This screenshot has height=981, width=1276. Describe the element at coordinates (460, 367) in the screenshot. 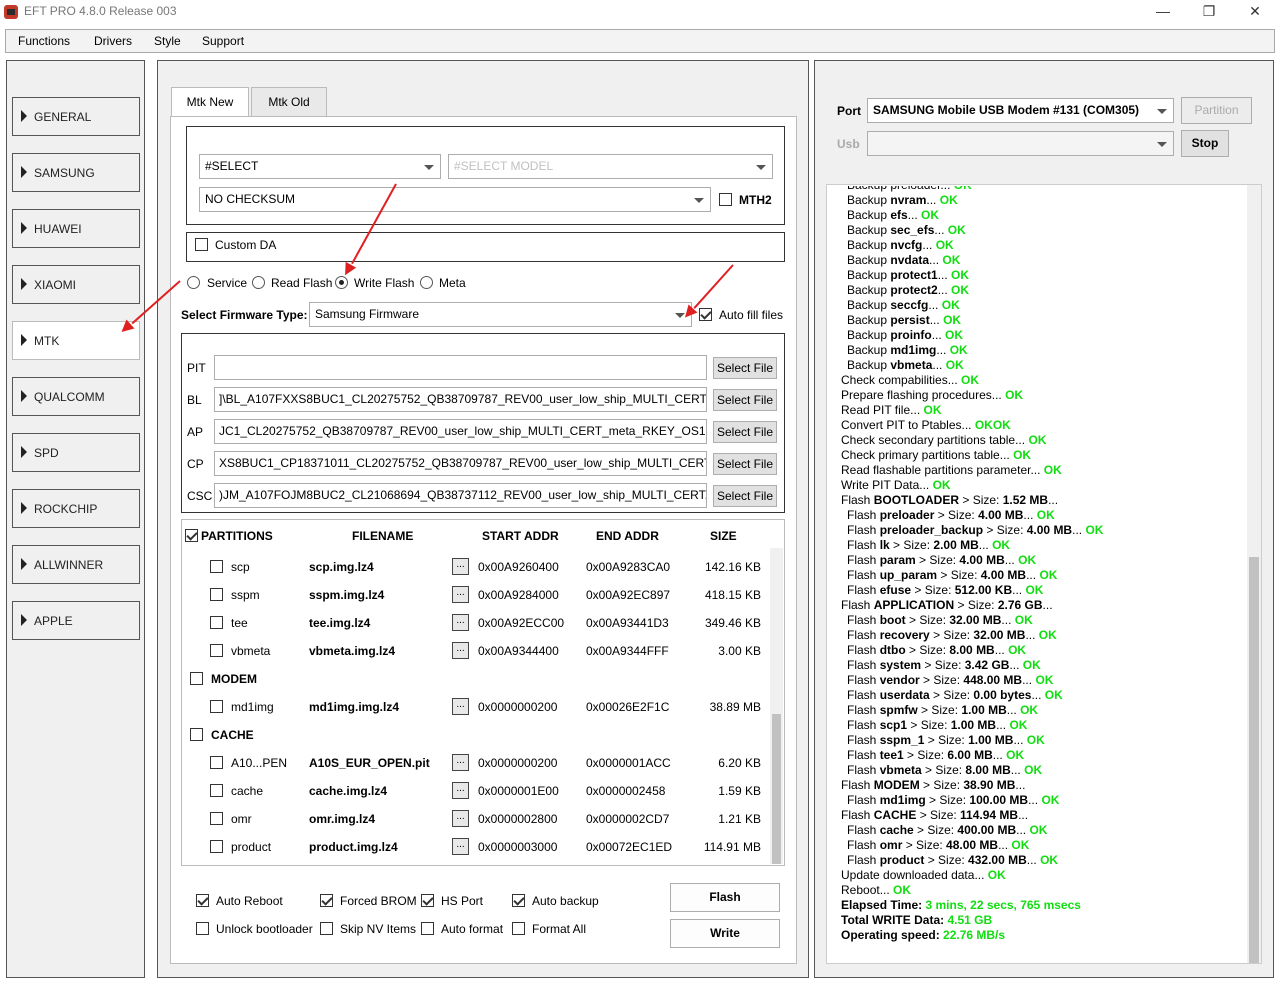

I see `pit-file-field` at that location.